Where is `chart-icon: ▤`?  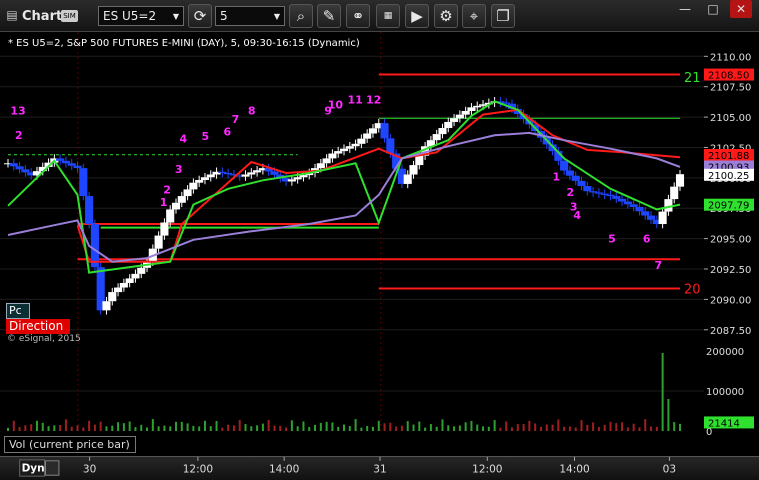 chart-icon: ▤ is located at coordinates (12, 15).